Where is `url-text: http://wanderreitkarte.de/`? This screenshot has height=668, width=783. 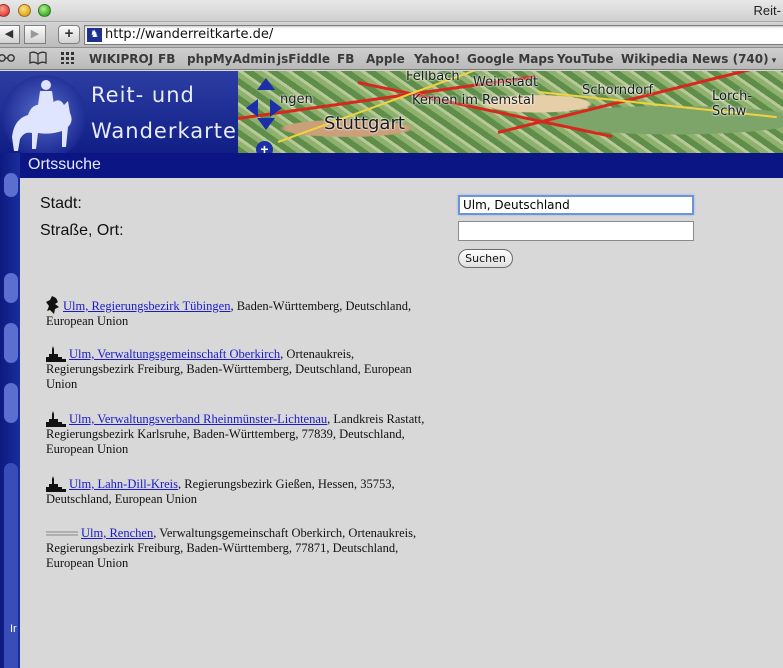
url-text: http://wanderreitkarte.de/ is located at coordinates (189, 34).